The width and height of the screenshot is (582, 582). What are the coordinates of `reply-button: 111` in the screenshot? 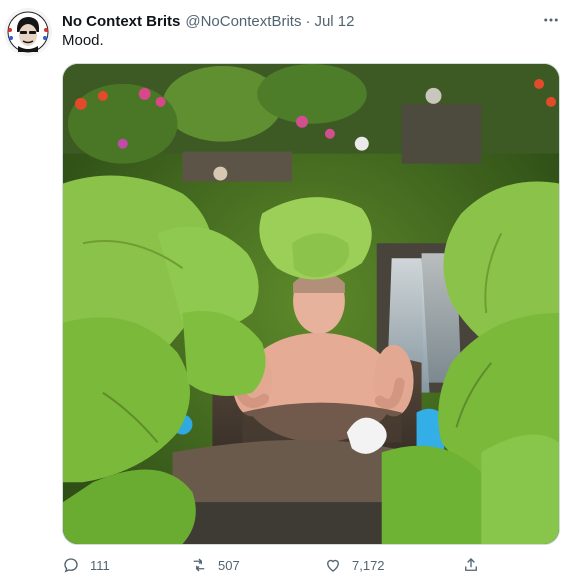 It's located at (86, 565).